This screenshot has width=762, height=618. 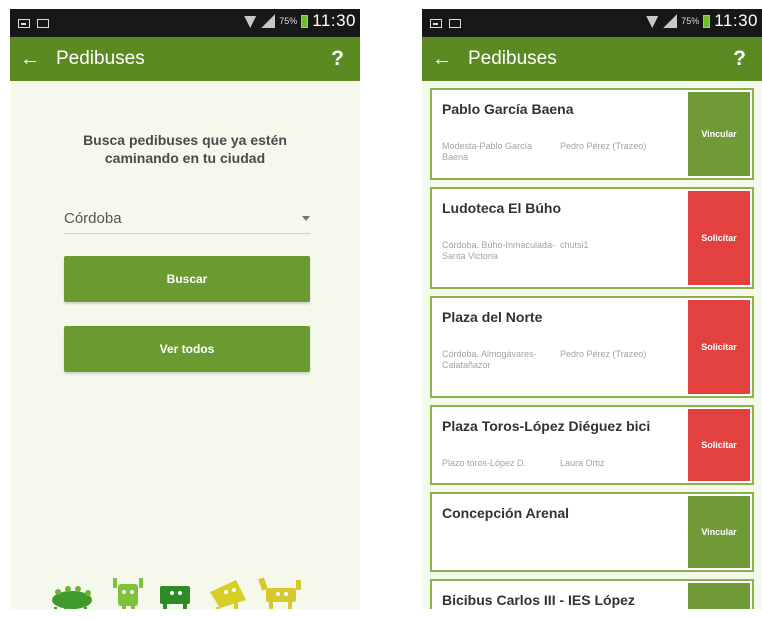 What do you see at coordinates (187, 279) in the screenshot?
I see `search-button: Buscar` at bounding box center [187, 279].